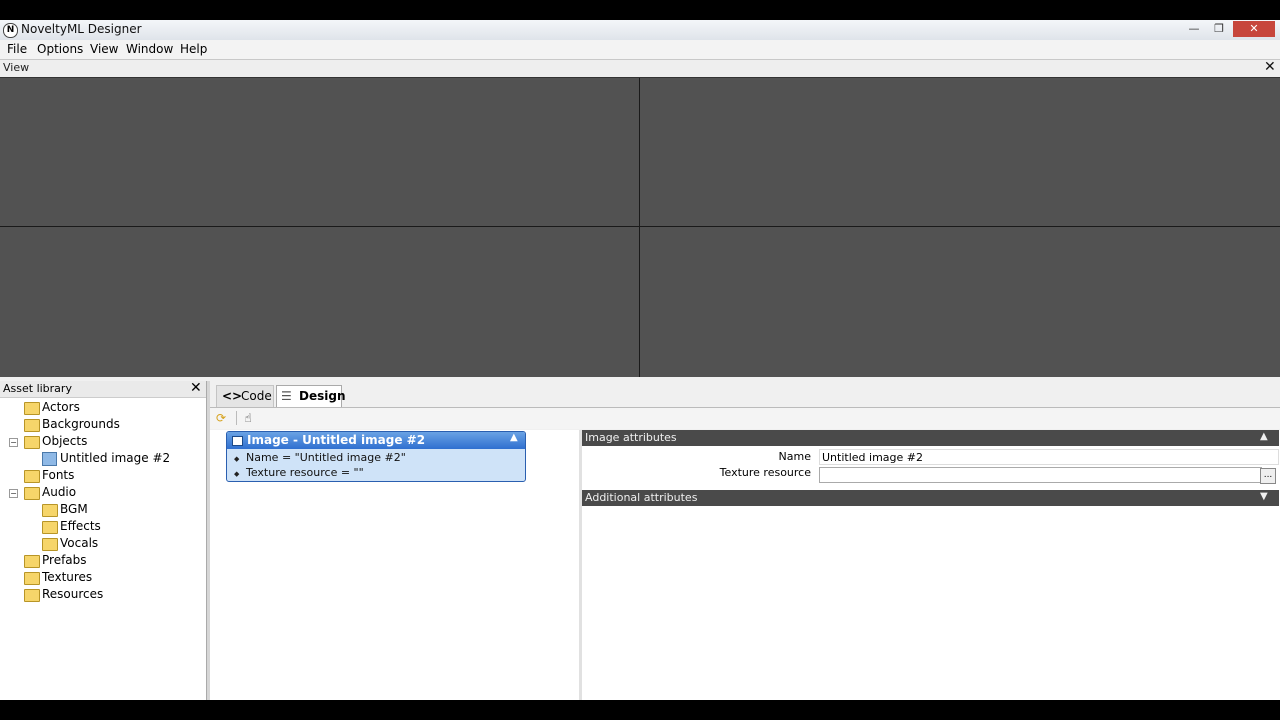  What do you see at coordinates (286, 396) in the screenshot?
I see `design-icon: ☰` at bounding box center [286, 396].